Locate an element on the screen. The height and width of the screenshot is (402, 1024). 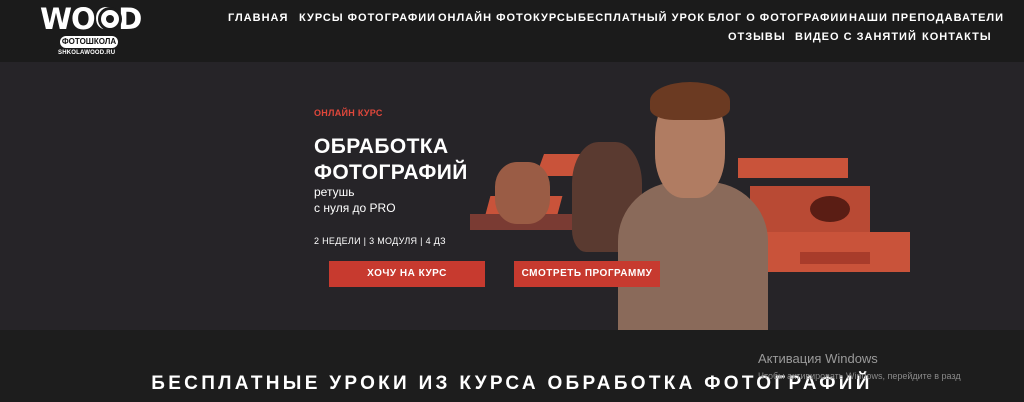
nav-item-reviews: ОТЗЫВЫ is located at coordinates (757, 37).